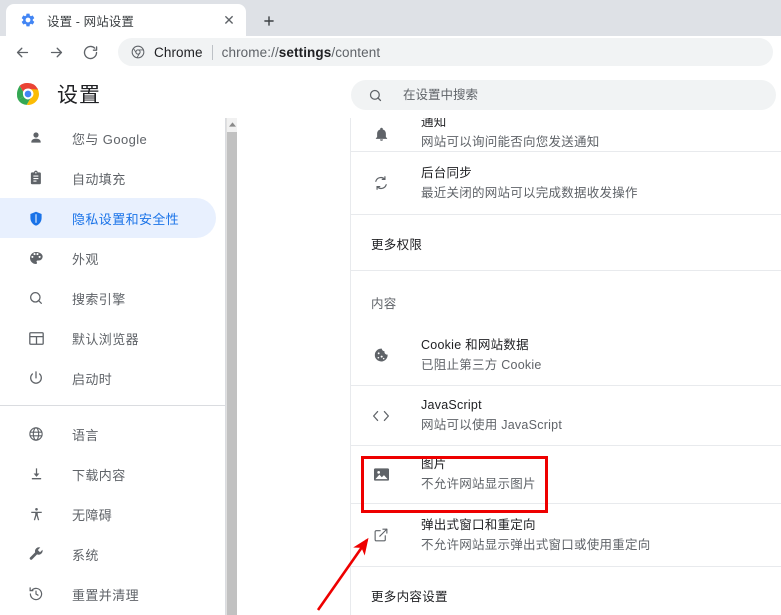 This screenshot has height=615, width=781. Describe the element at coordinates (536, 535) in the screenshot. I see `setting-row-text: 弹出式窗口和重定向 不允许网站显示弹出式窗口或使用重定向` at that location.